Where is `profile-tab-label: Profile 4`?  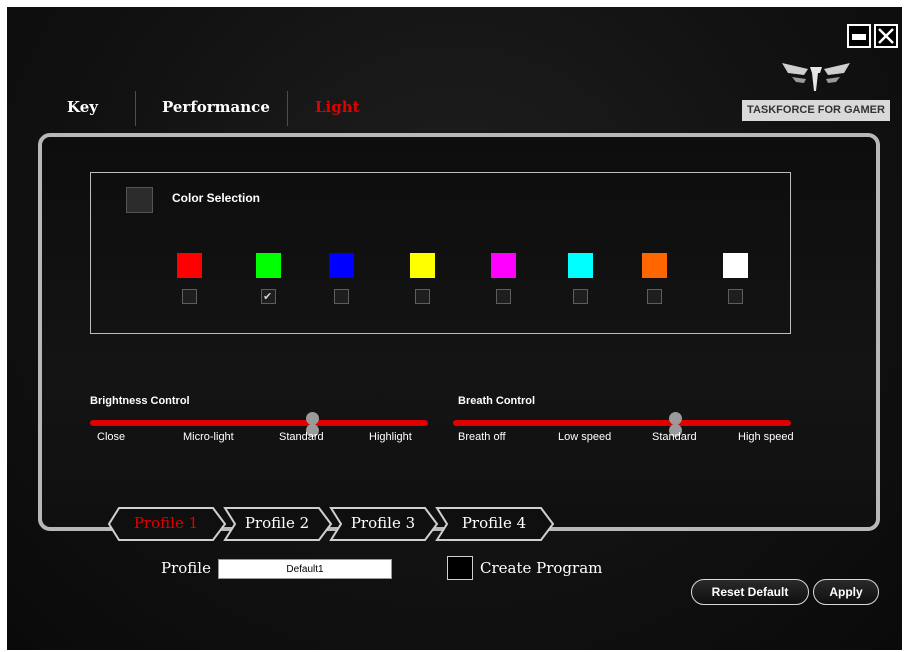 profile-tab-label: Profile 4 is located at coordinates (494, 523).